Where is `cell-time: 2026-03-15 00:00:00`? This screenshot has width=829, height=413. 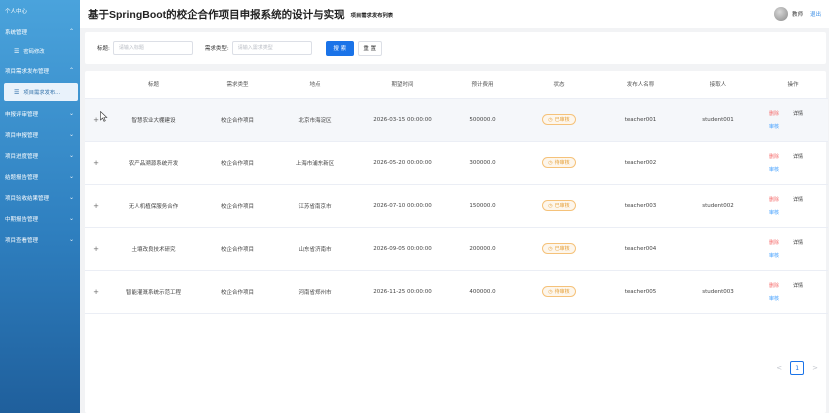 cell-time: 2026-03-15 00:00:00 is located at coordinates (402, 119).